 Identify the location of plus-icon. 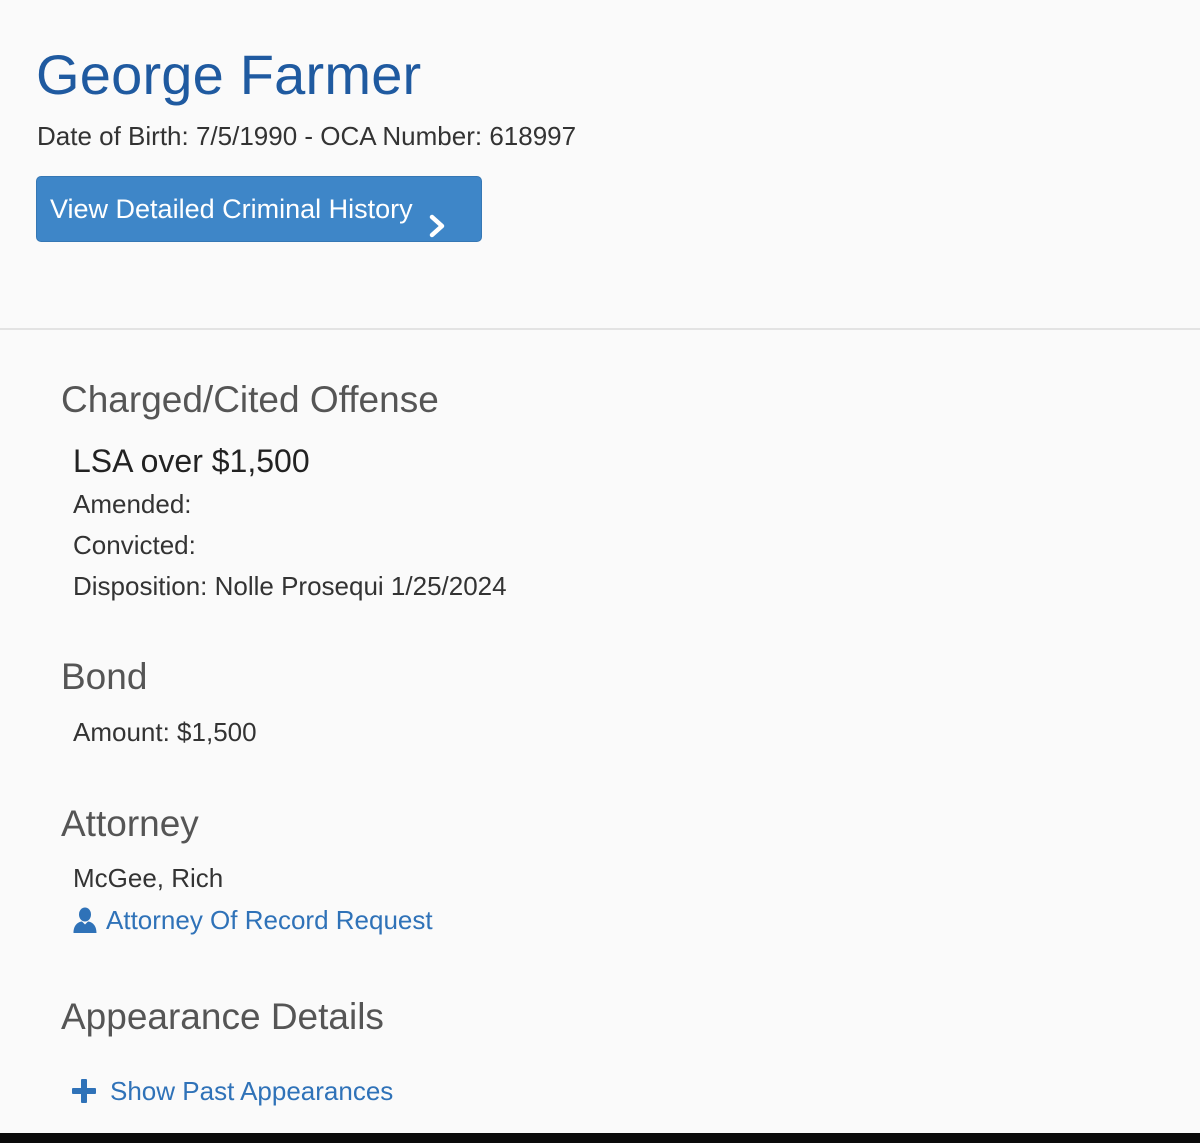
(84, 1091).